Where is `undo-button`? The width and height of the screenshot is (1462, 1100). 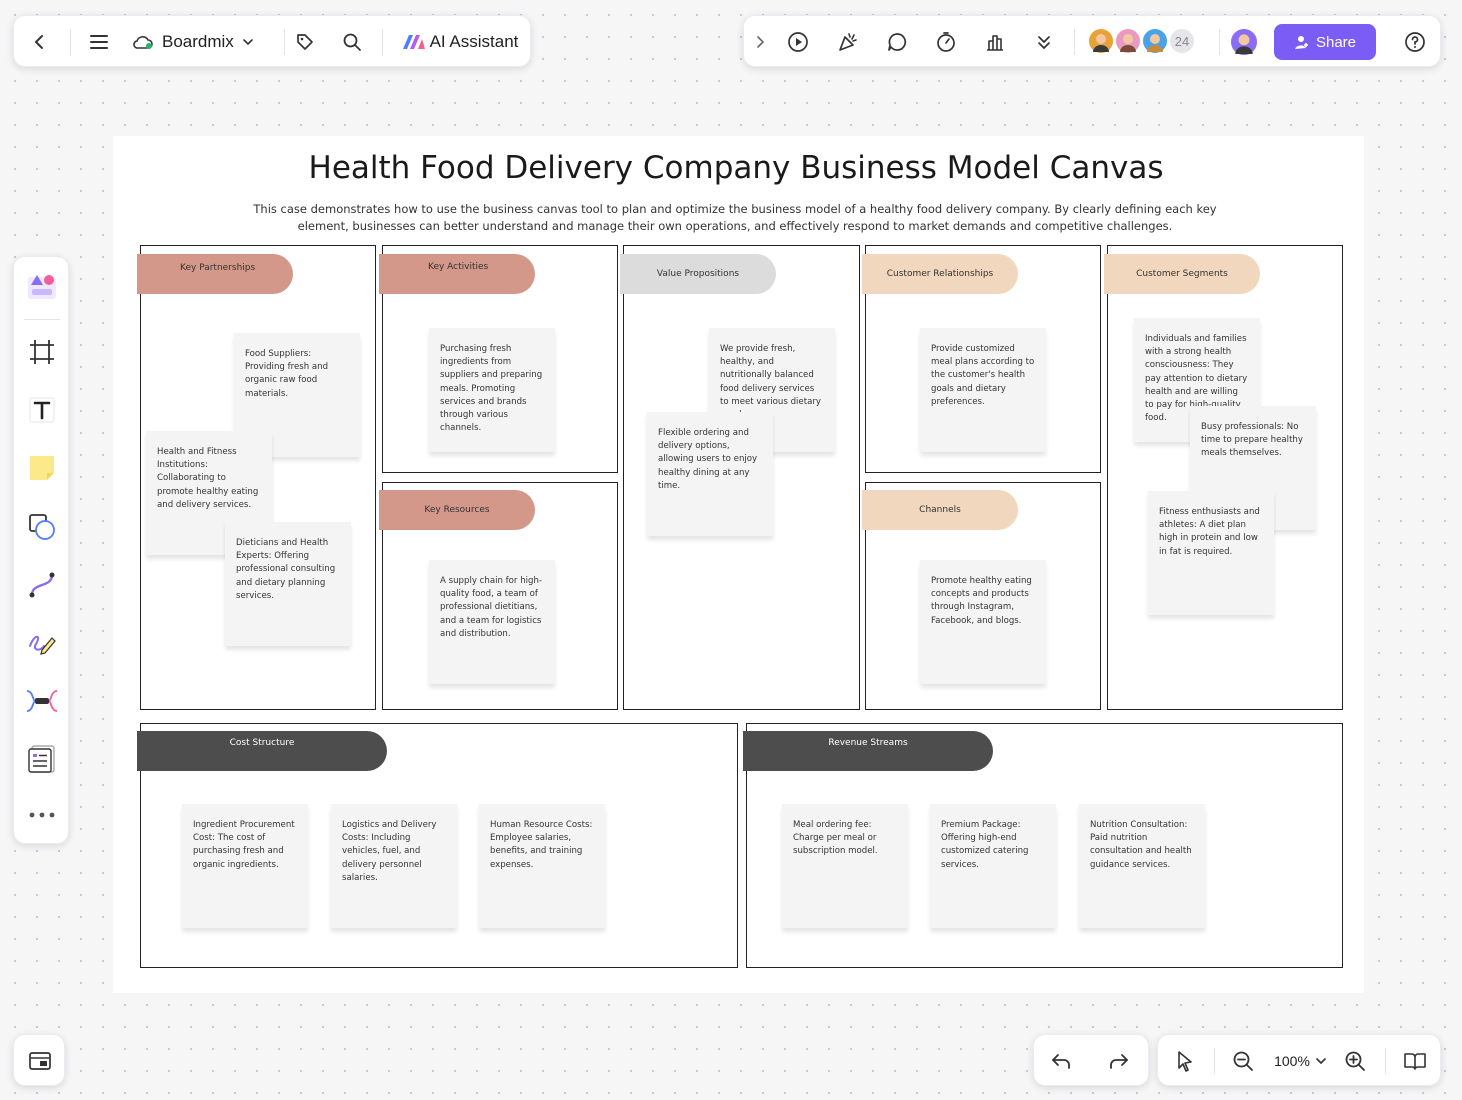 undo-button is located at coordinates (1061, 1061).